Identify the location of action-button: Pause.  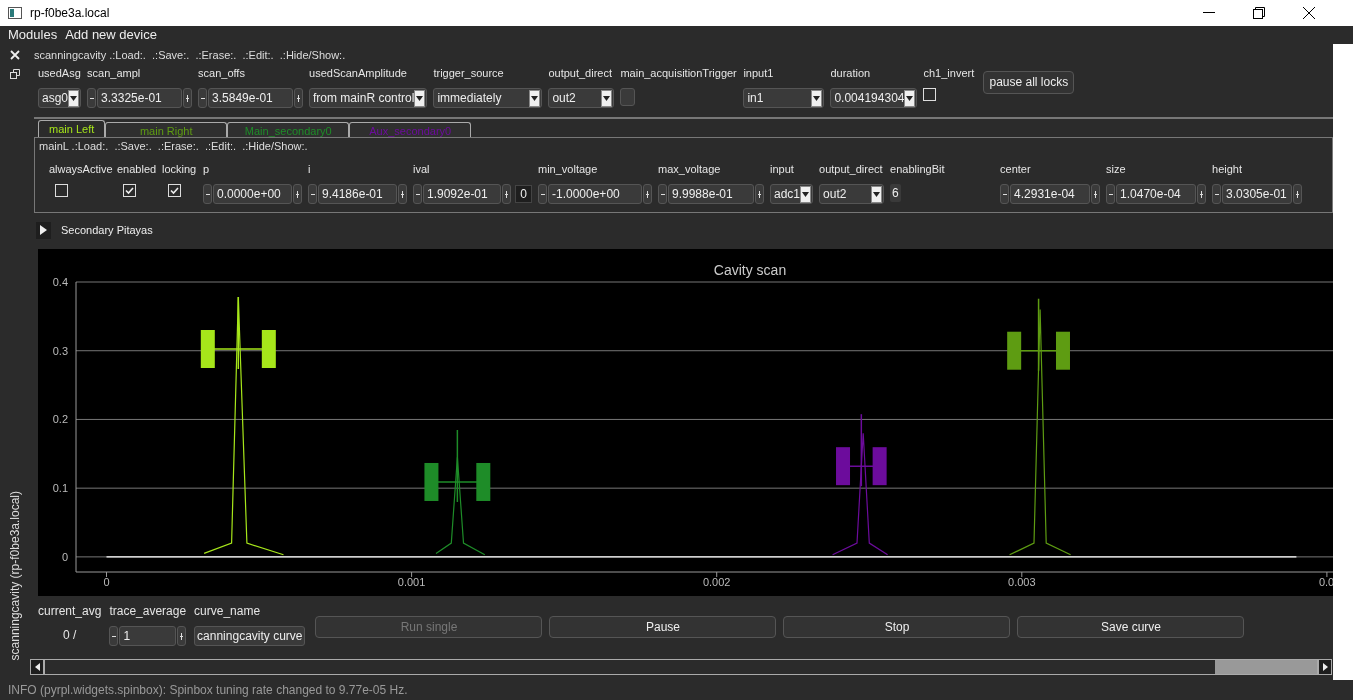
(663, 627).